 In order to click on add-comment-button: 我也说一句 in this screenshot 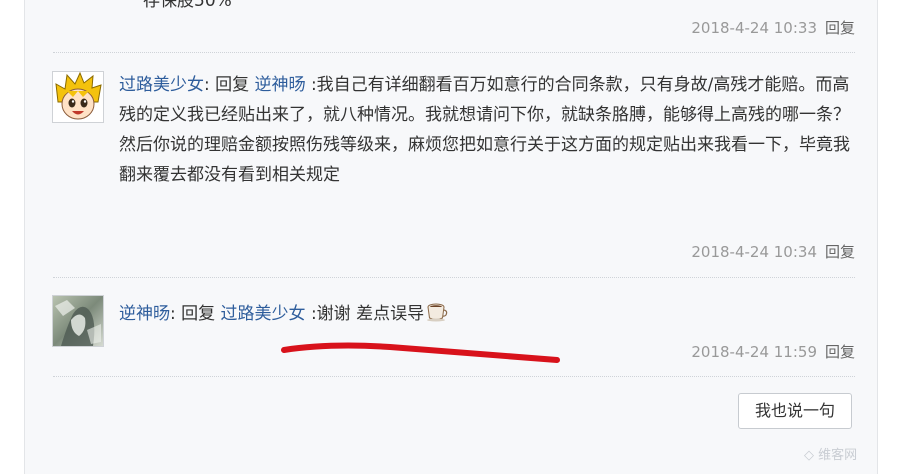, I will do `click(795, 411)`.